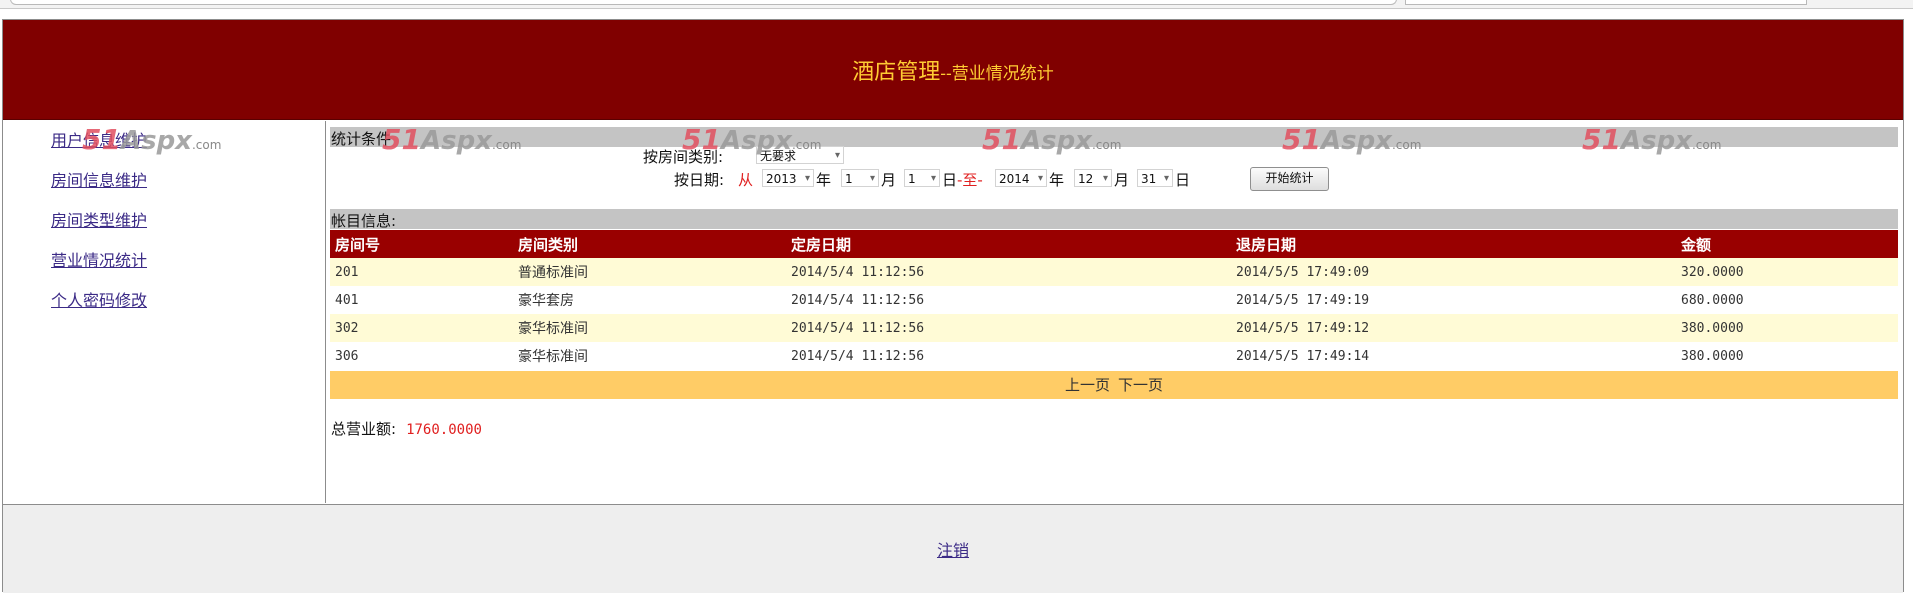 Image resolution: width=1913 pixels, height=593 pixels. What do you see at coordinates (421, 300) in the screenshot?
I see `cell-room-no: 401` at bounding box center [421, 300].